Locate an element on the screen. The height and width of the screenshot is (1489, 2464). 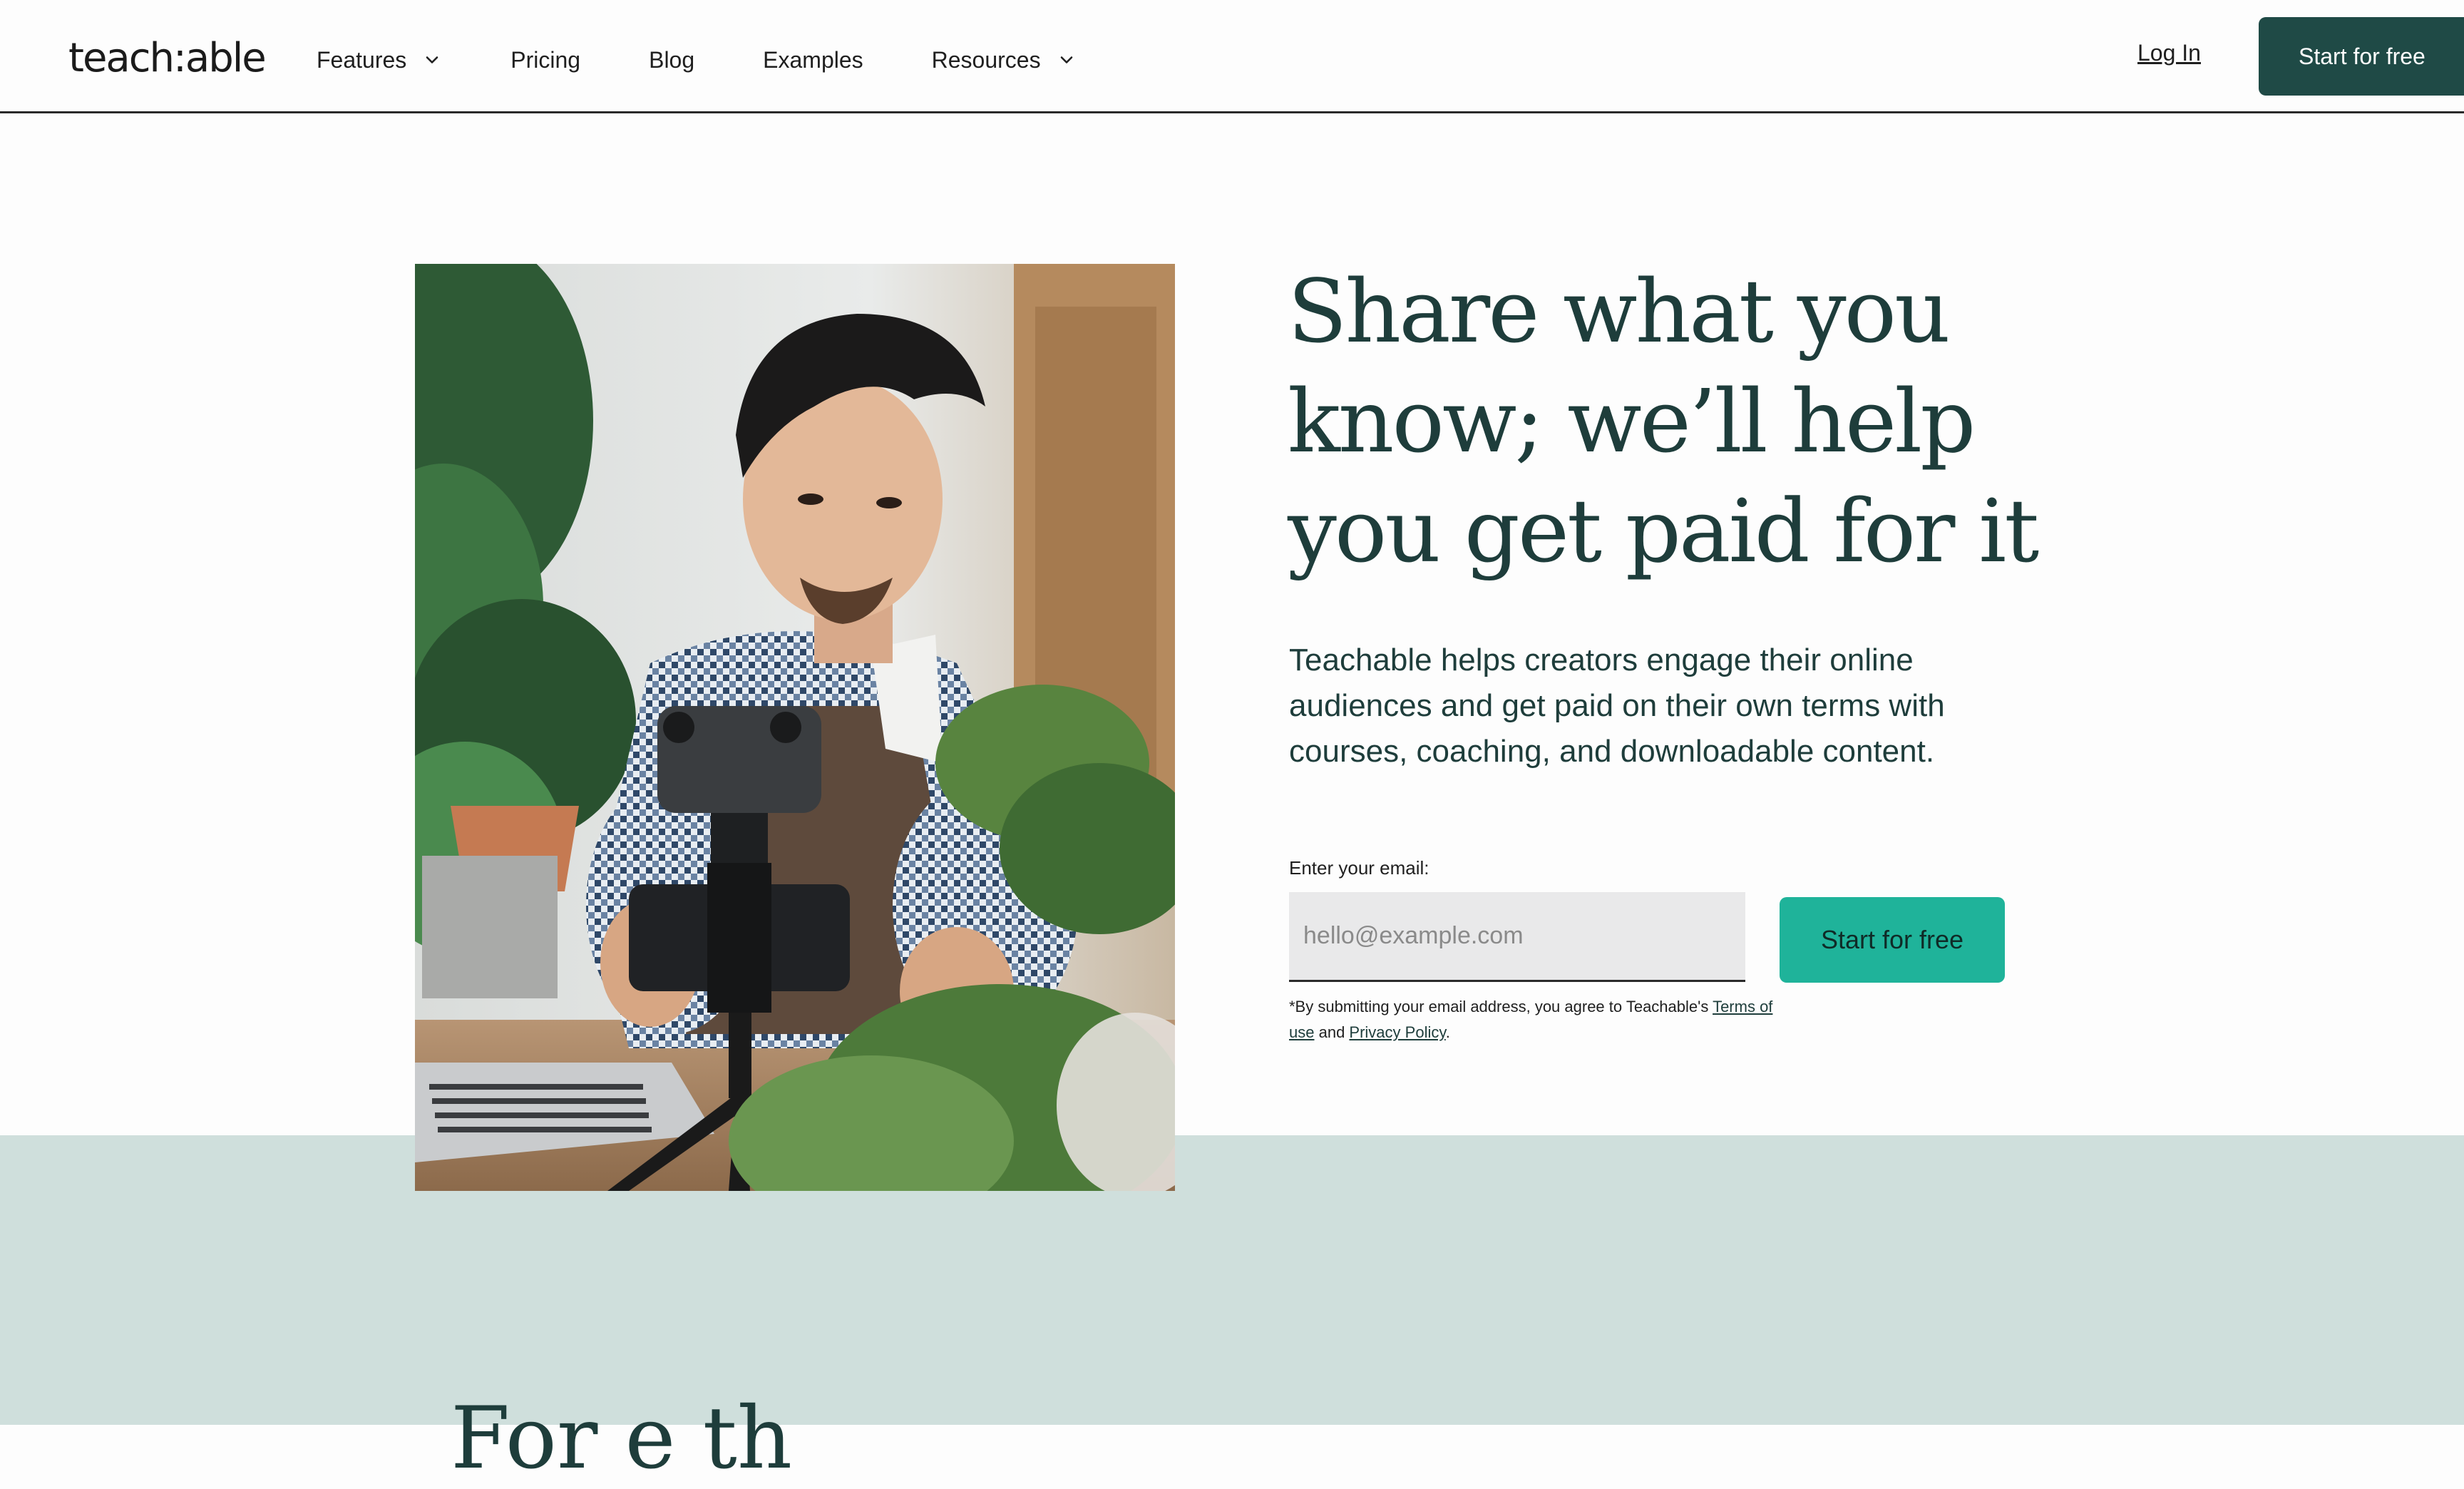
email-input is located at coordinates (1517, 937).